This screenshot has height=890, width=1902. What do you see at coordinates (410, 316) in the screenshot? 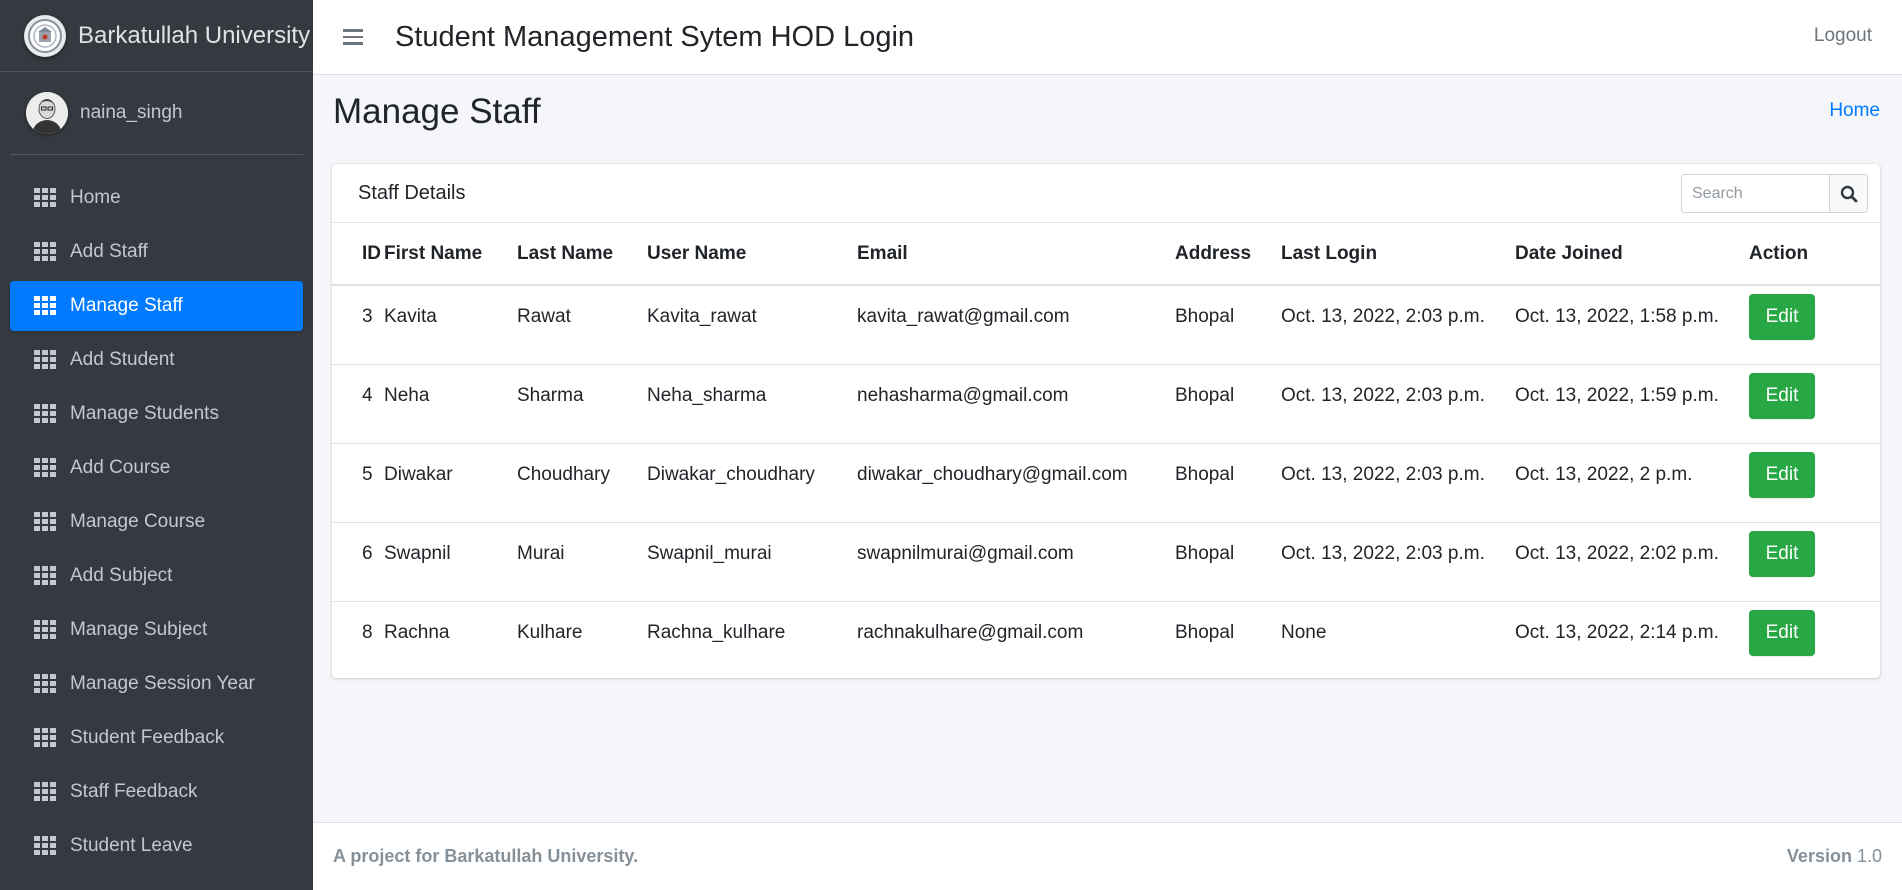
I see `cell-first-name: Kavita` at bounding box center [410, 316].